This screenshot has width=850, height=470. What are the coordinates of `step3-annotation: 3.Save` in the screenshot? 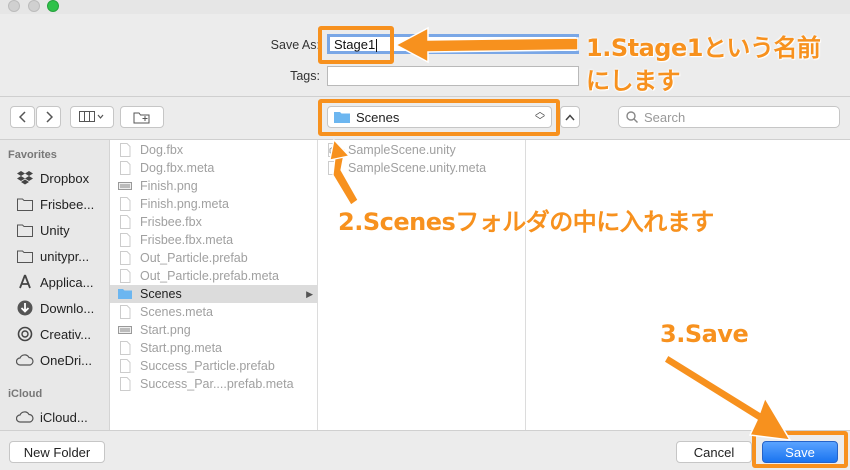 It's located at (704, 334).